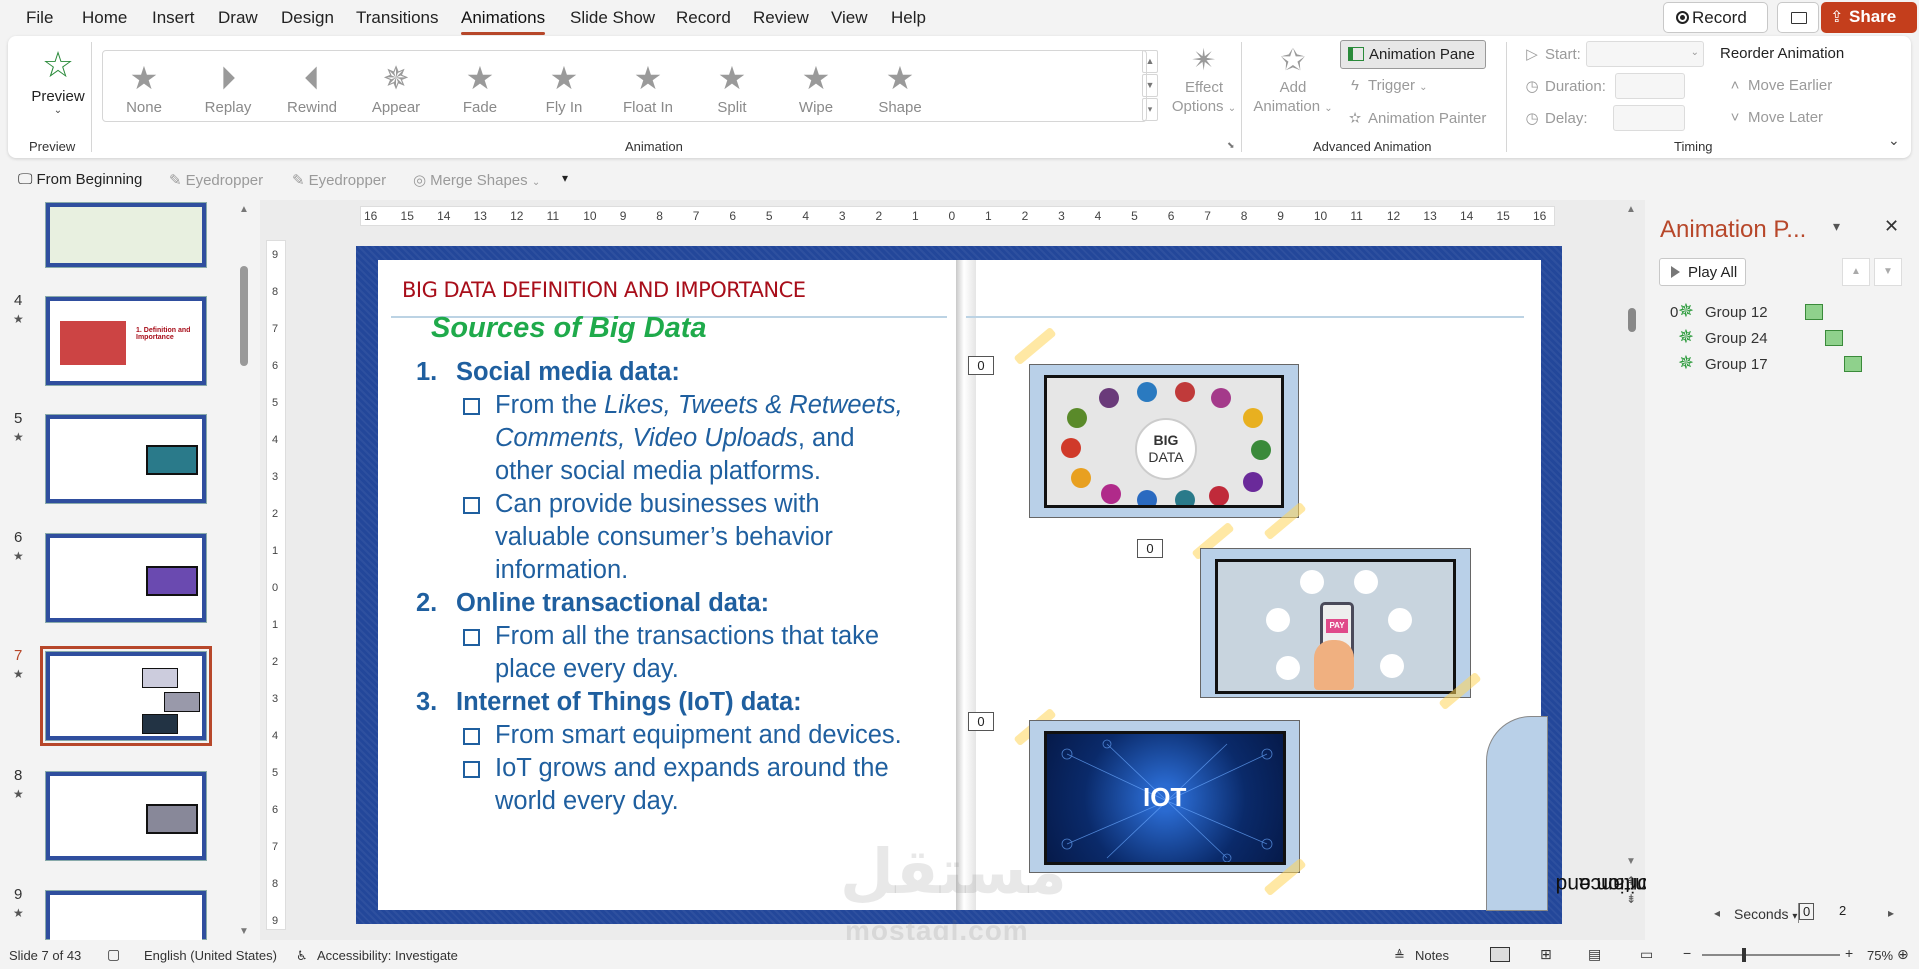  What do you see at coordinates (216, 180) in the screenshot?
I see `eyedropper-button-1: ✎ Eyedropper` at bounding box center [216, 180].